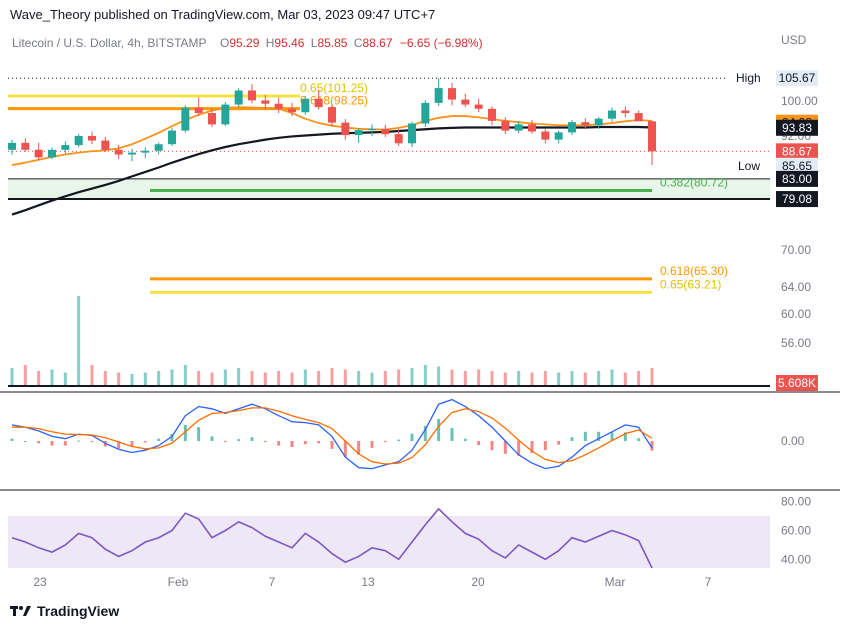  What do you see at coordinates (694, 271) in the screenshot?
I see `fib-label-3: 0.618(65.30)` at bounding box center [694, 271].